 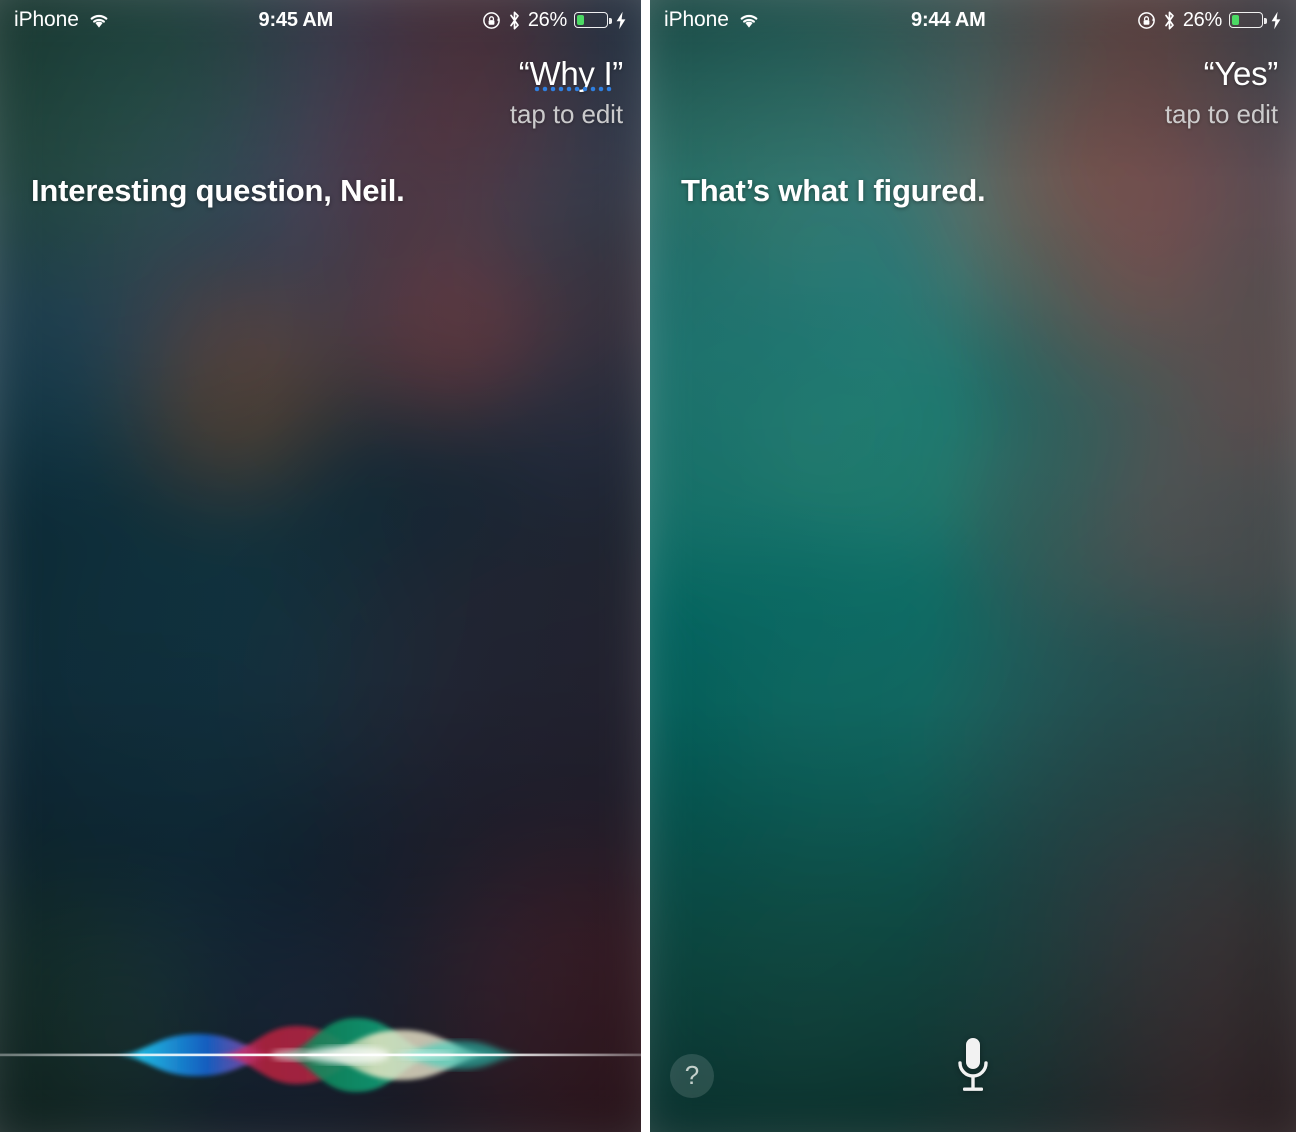 I want to click on siri-waveform-icon, so click(x=320, y=1055).